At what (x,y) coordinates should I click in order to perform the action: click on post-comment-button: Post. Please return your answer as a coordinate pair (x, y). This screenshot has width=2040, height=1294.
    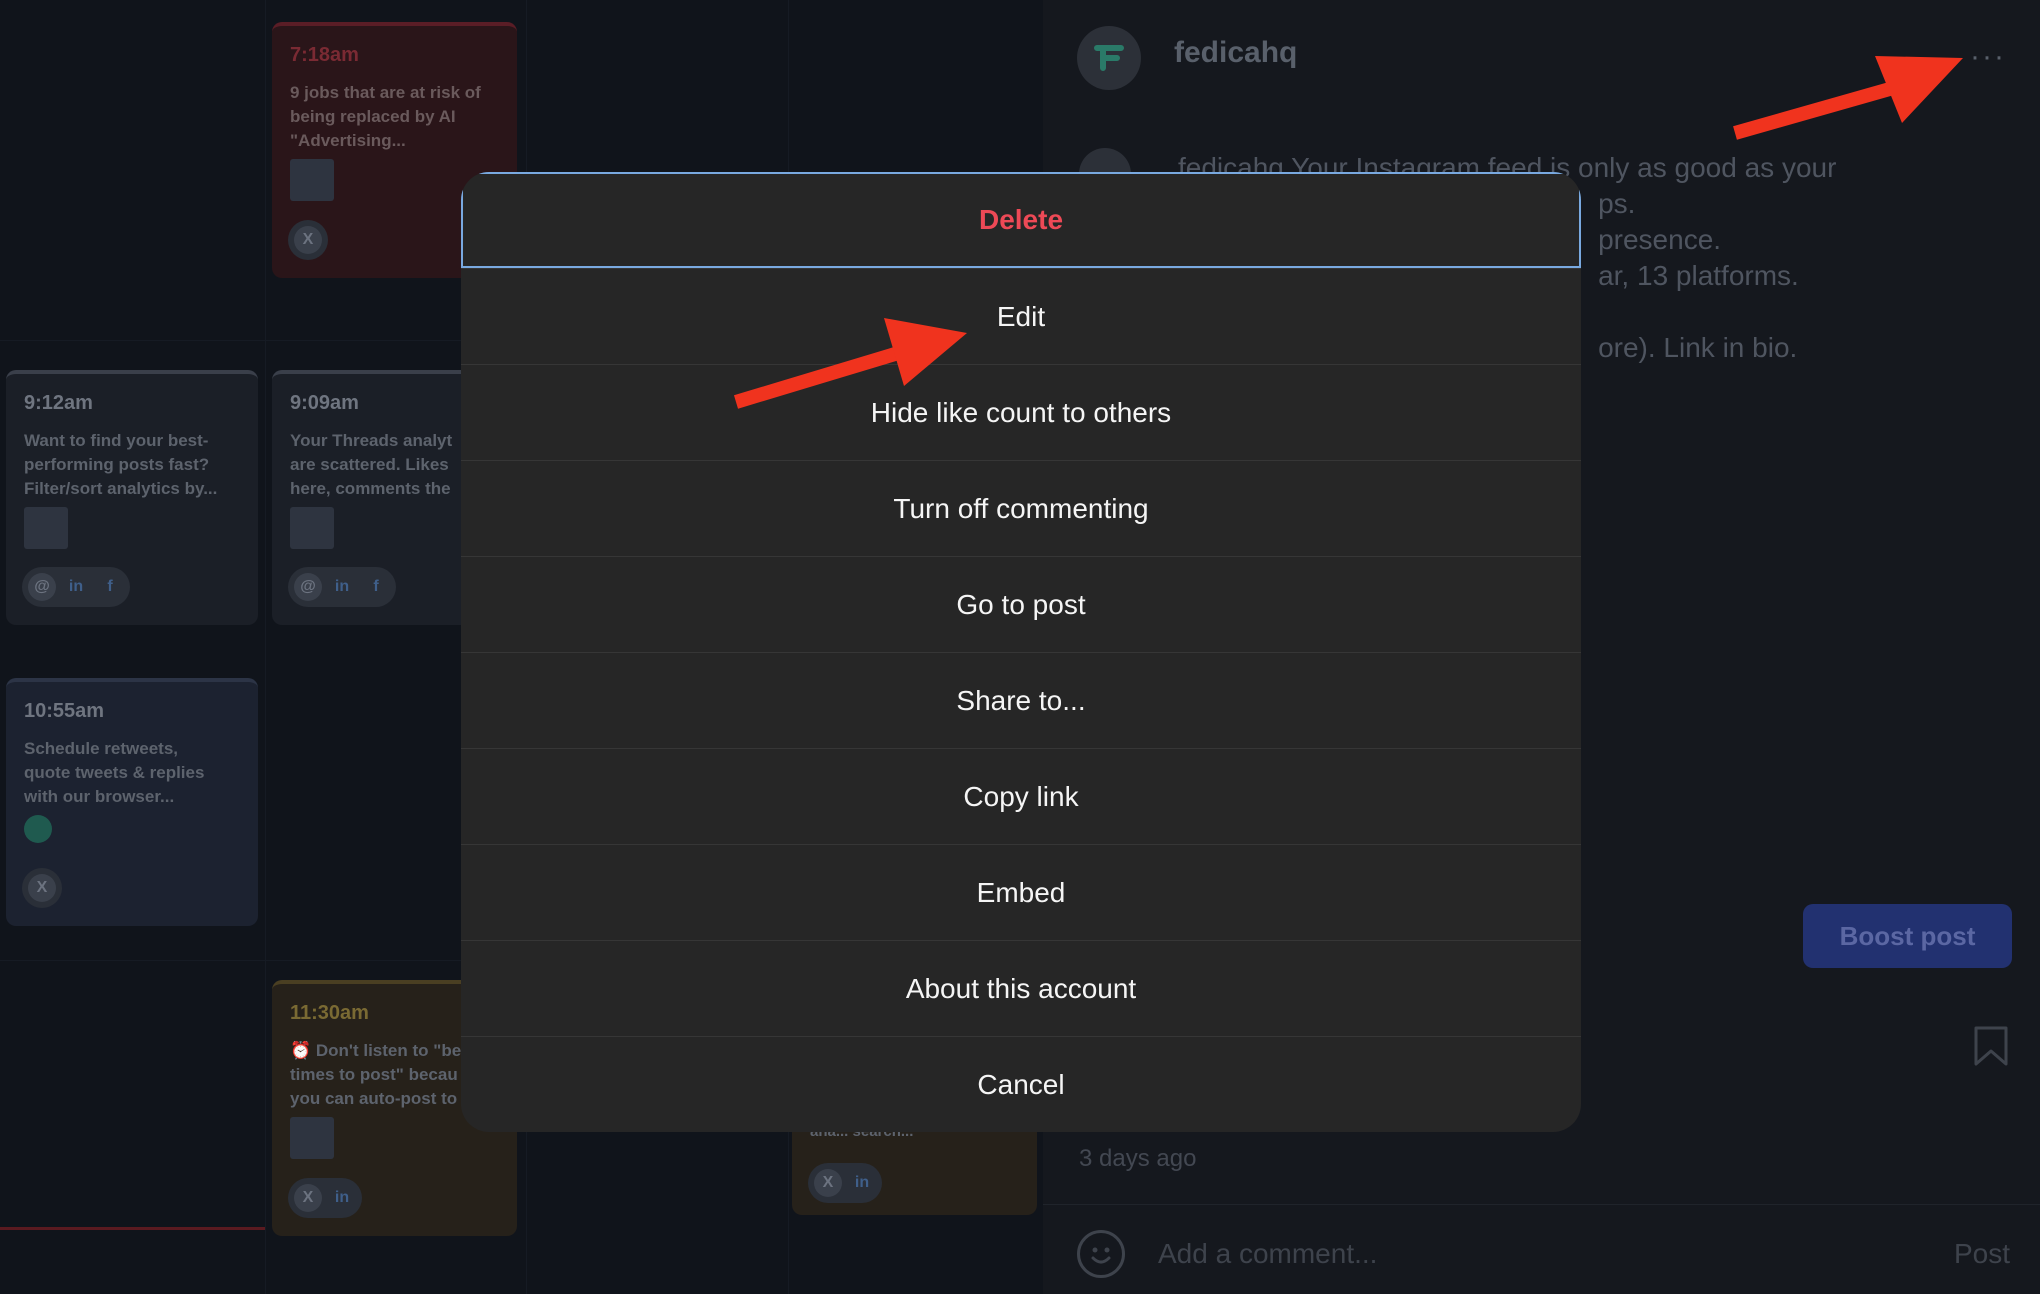
    Looking at the image, I should click on (1982, 1254).